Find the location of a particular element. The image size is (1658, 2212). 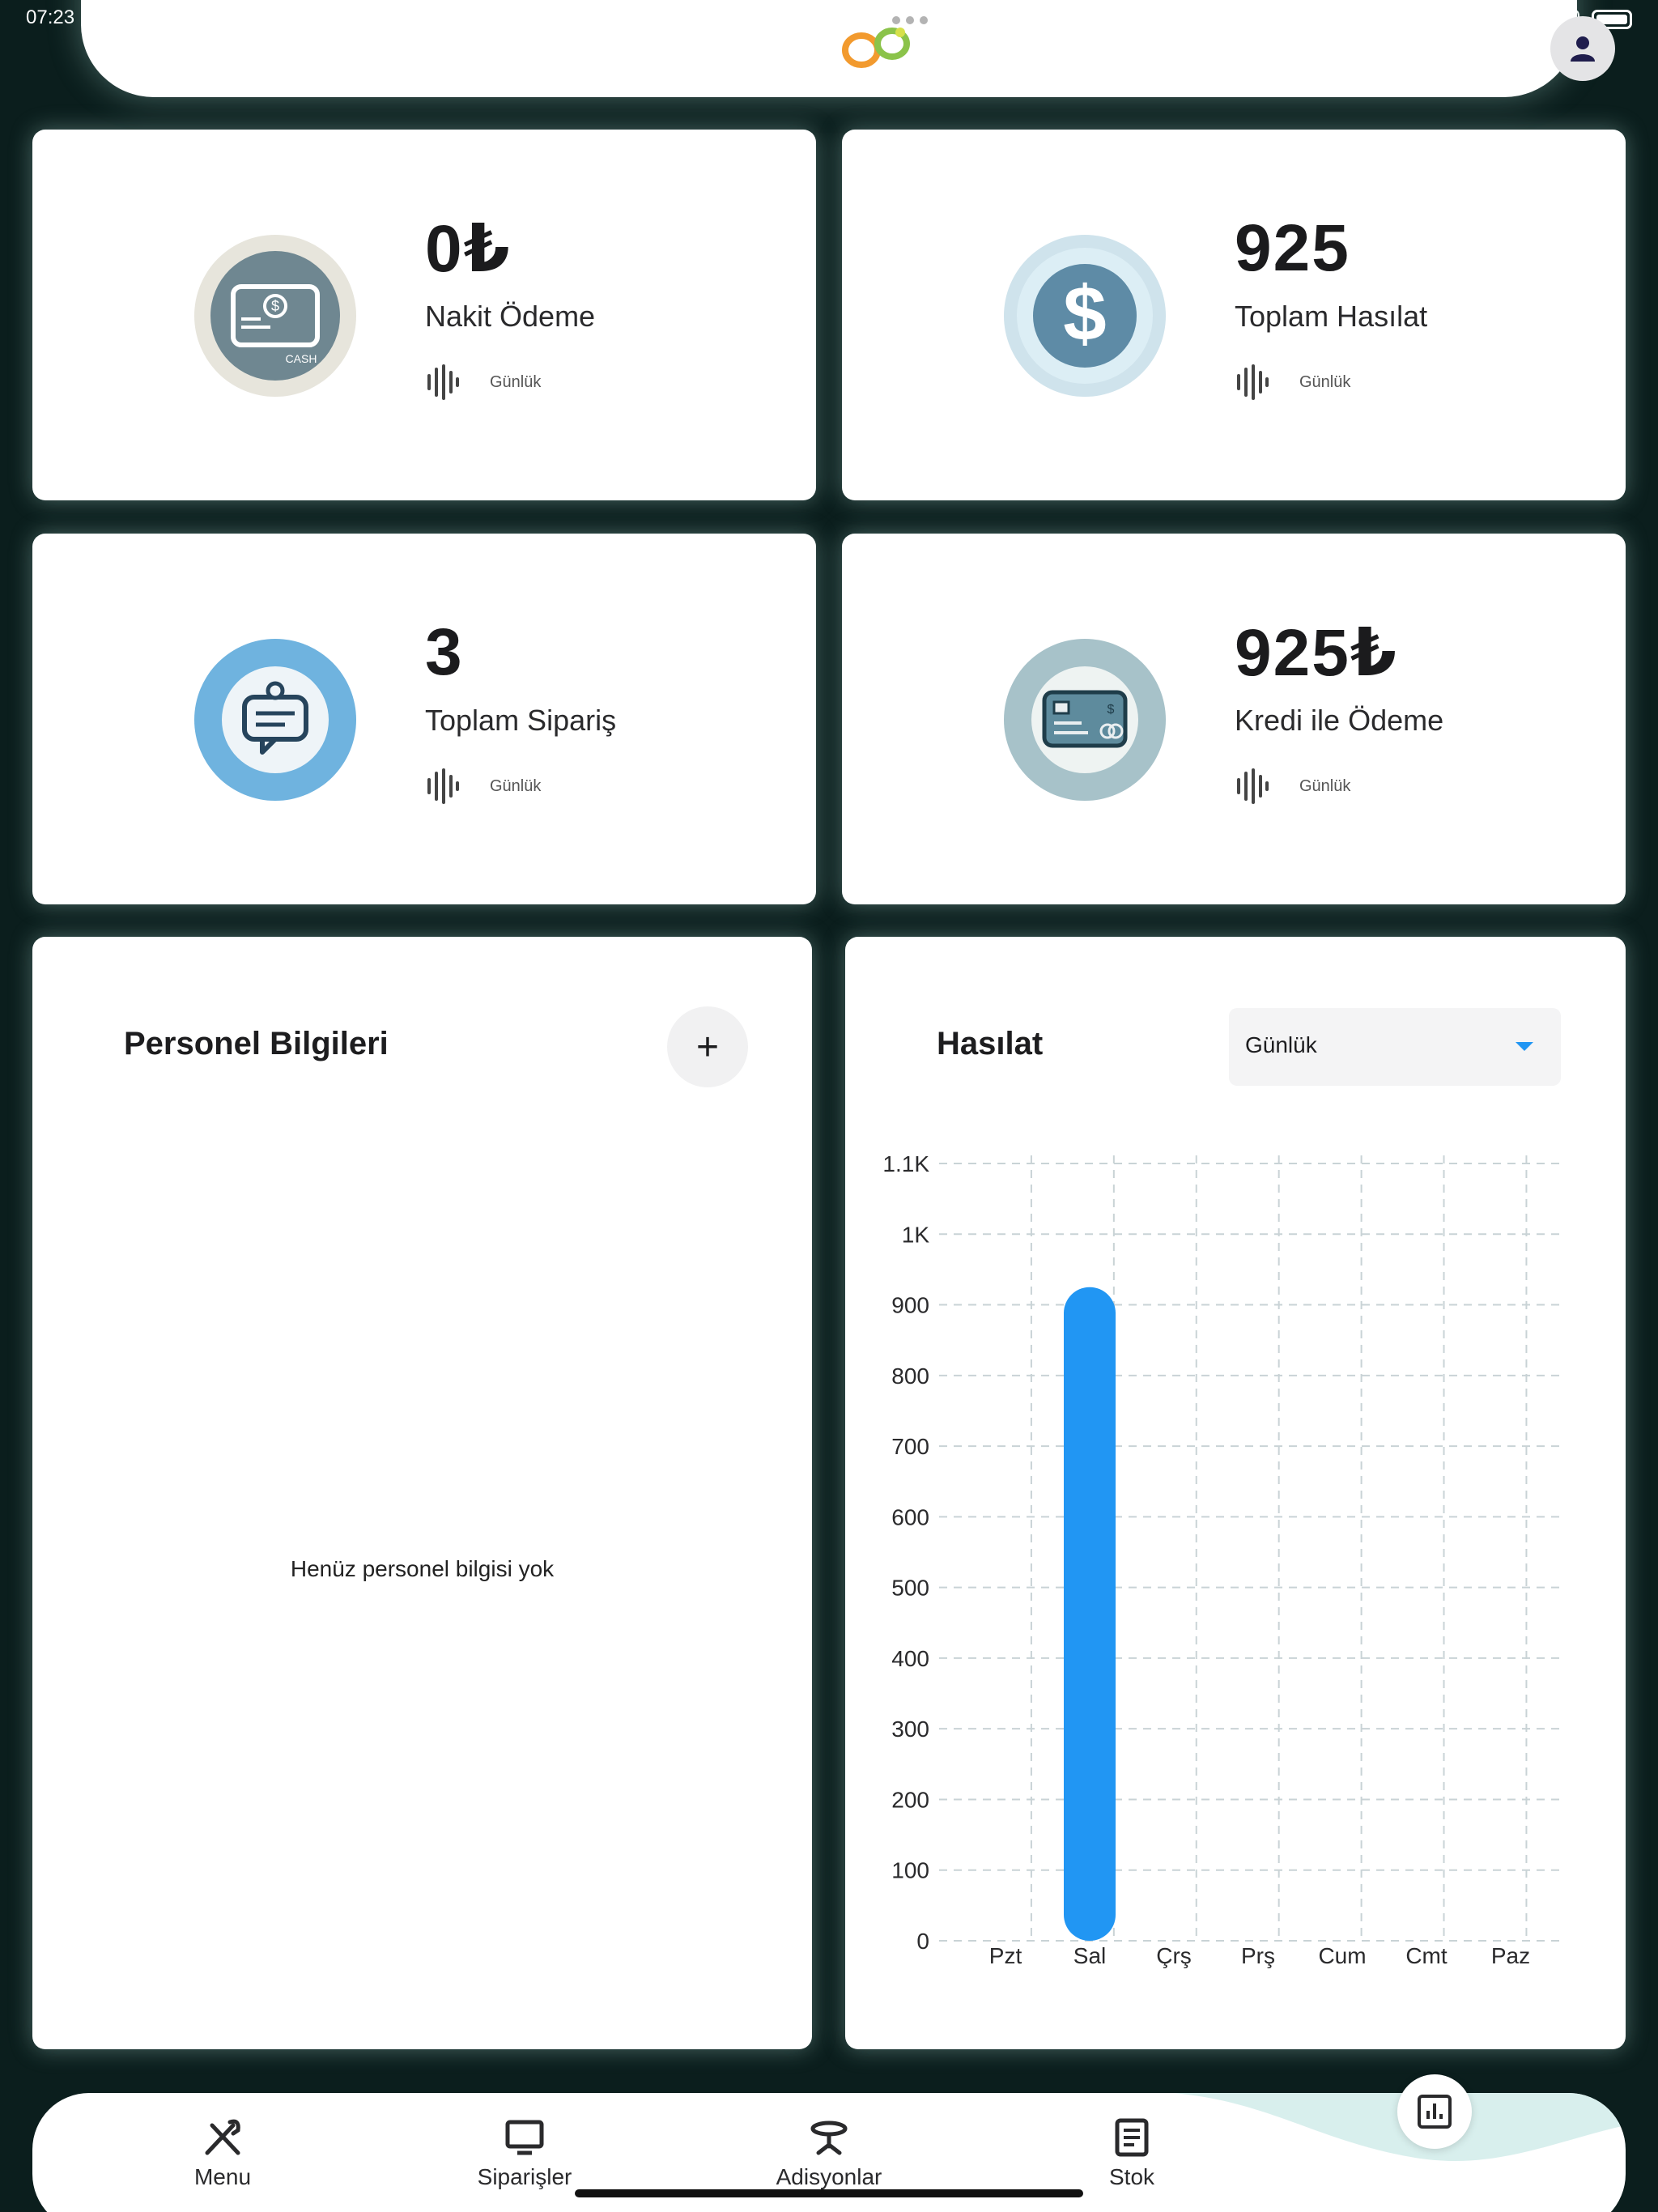

home-indicator is located at coordinates (829, 2193).